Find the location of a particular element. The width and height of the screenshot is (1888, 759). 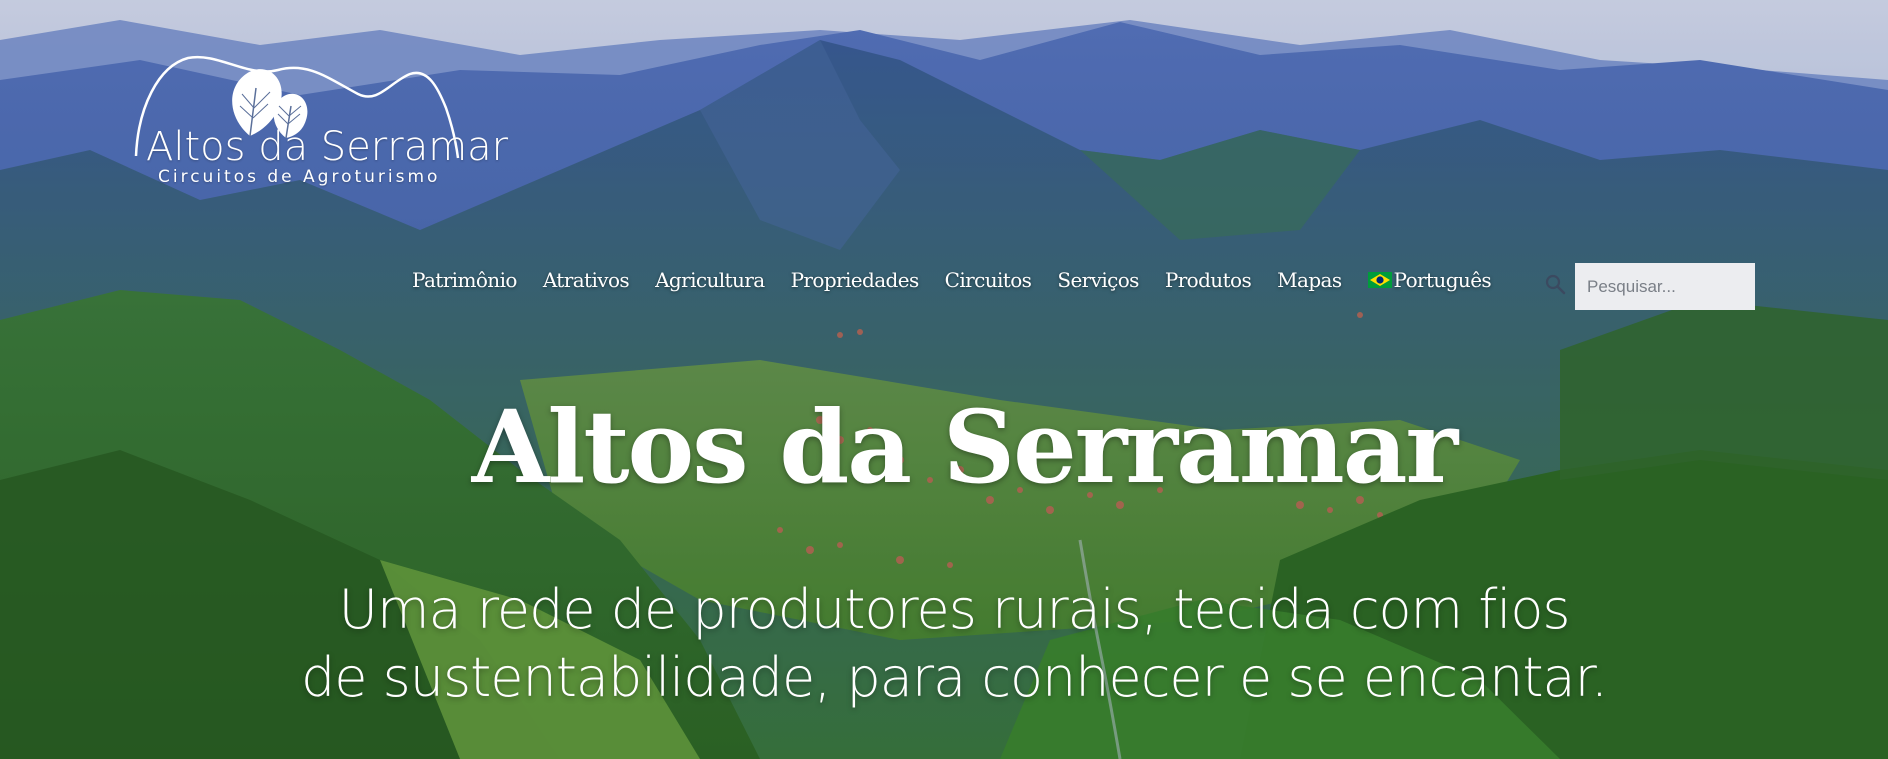

nav-item-produtos: Produtos is located at coordinates (1208, 280).